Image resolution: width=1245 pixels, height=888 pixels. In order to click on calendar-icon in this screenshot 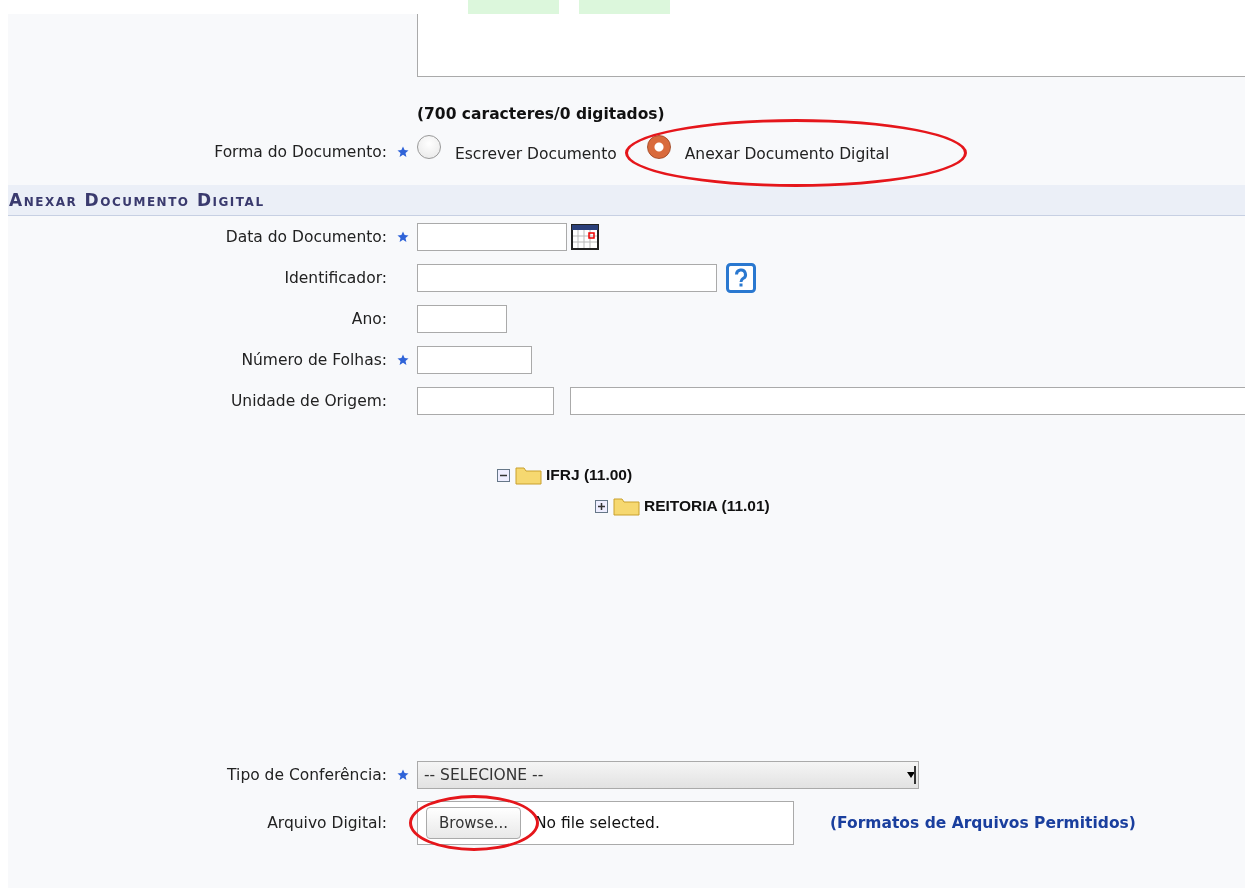, I will do `click(585, 236)`.